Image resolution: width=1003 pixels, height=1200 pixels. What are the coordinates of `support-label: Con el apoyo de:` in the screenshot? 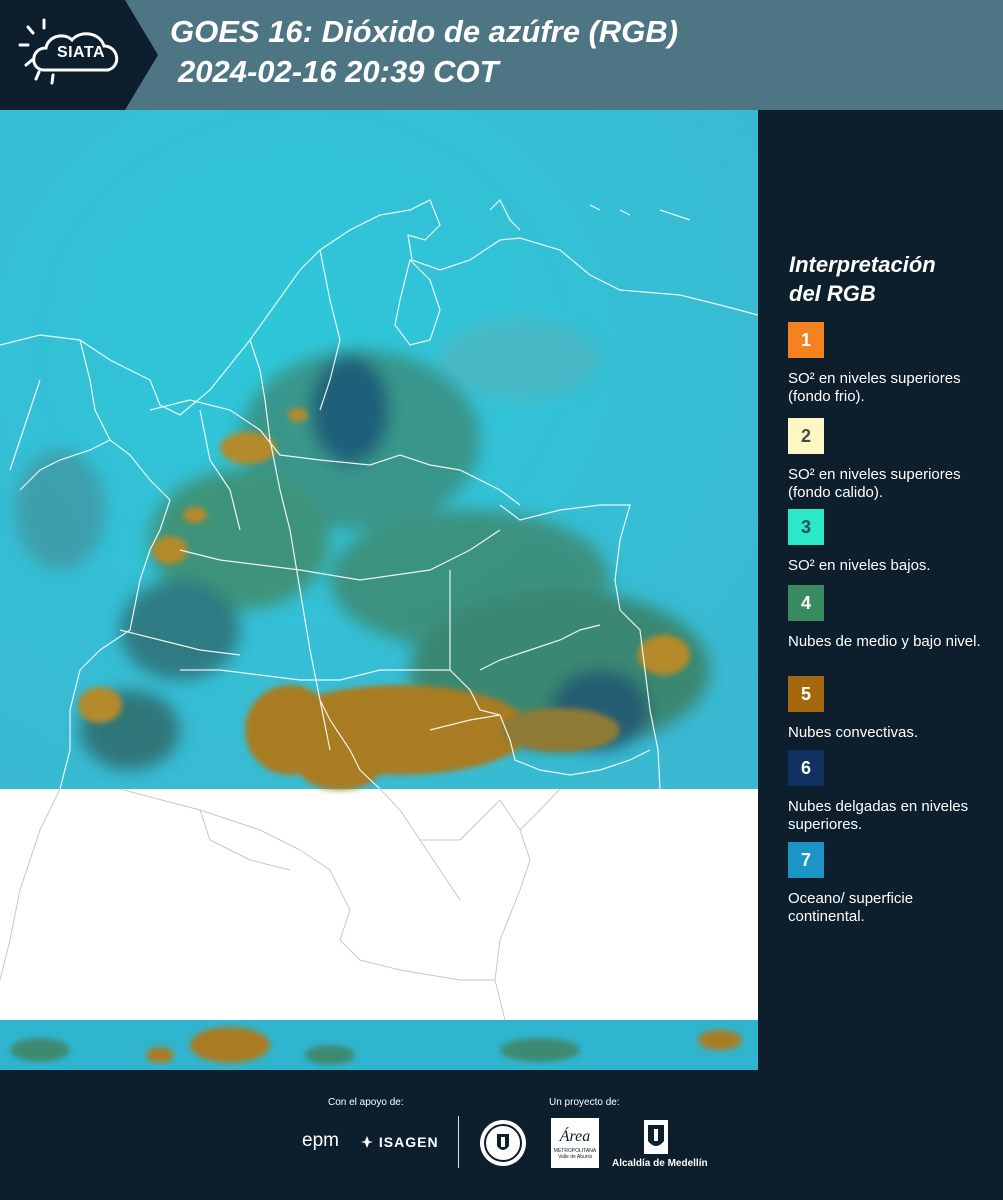 It's located at (366, 1102).